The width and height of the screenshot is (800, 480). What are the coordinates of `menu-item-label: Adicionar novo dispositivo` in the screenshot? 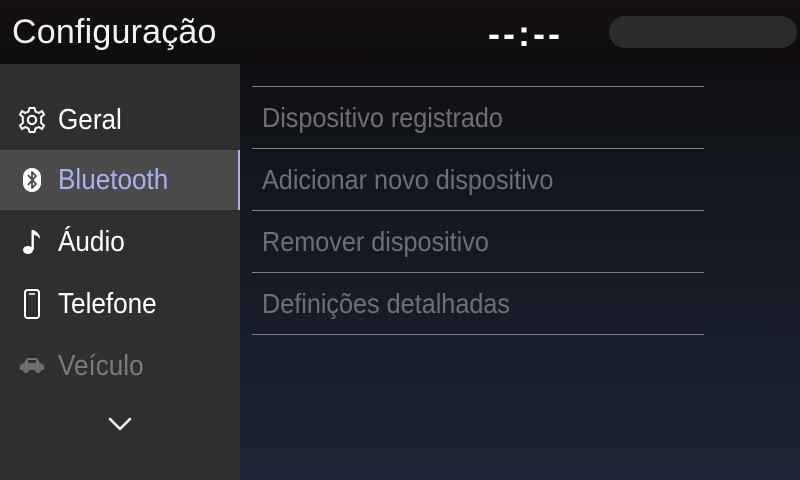 It's located at (408, 179).